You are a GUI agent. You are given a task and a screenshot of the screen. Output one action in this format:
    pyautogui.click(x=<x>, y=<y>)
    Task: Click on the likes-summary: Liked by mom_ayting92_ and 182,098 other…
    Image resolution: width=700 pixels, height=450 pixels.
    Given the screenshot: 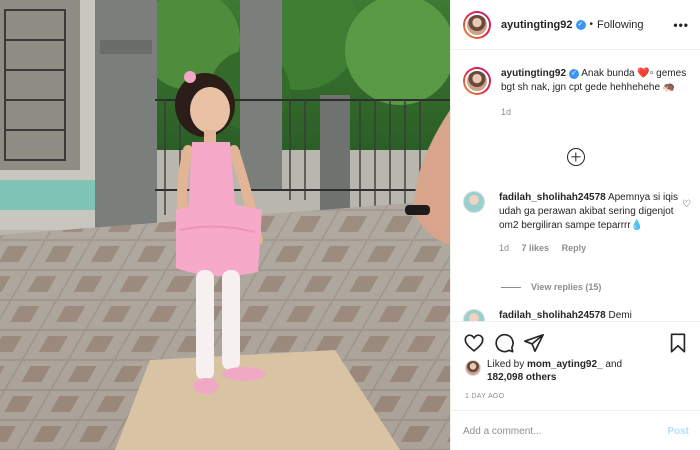 What is the action you would take?
    pyautogui.click(x=543, y=371)
    